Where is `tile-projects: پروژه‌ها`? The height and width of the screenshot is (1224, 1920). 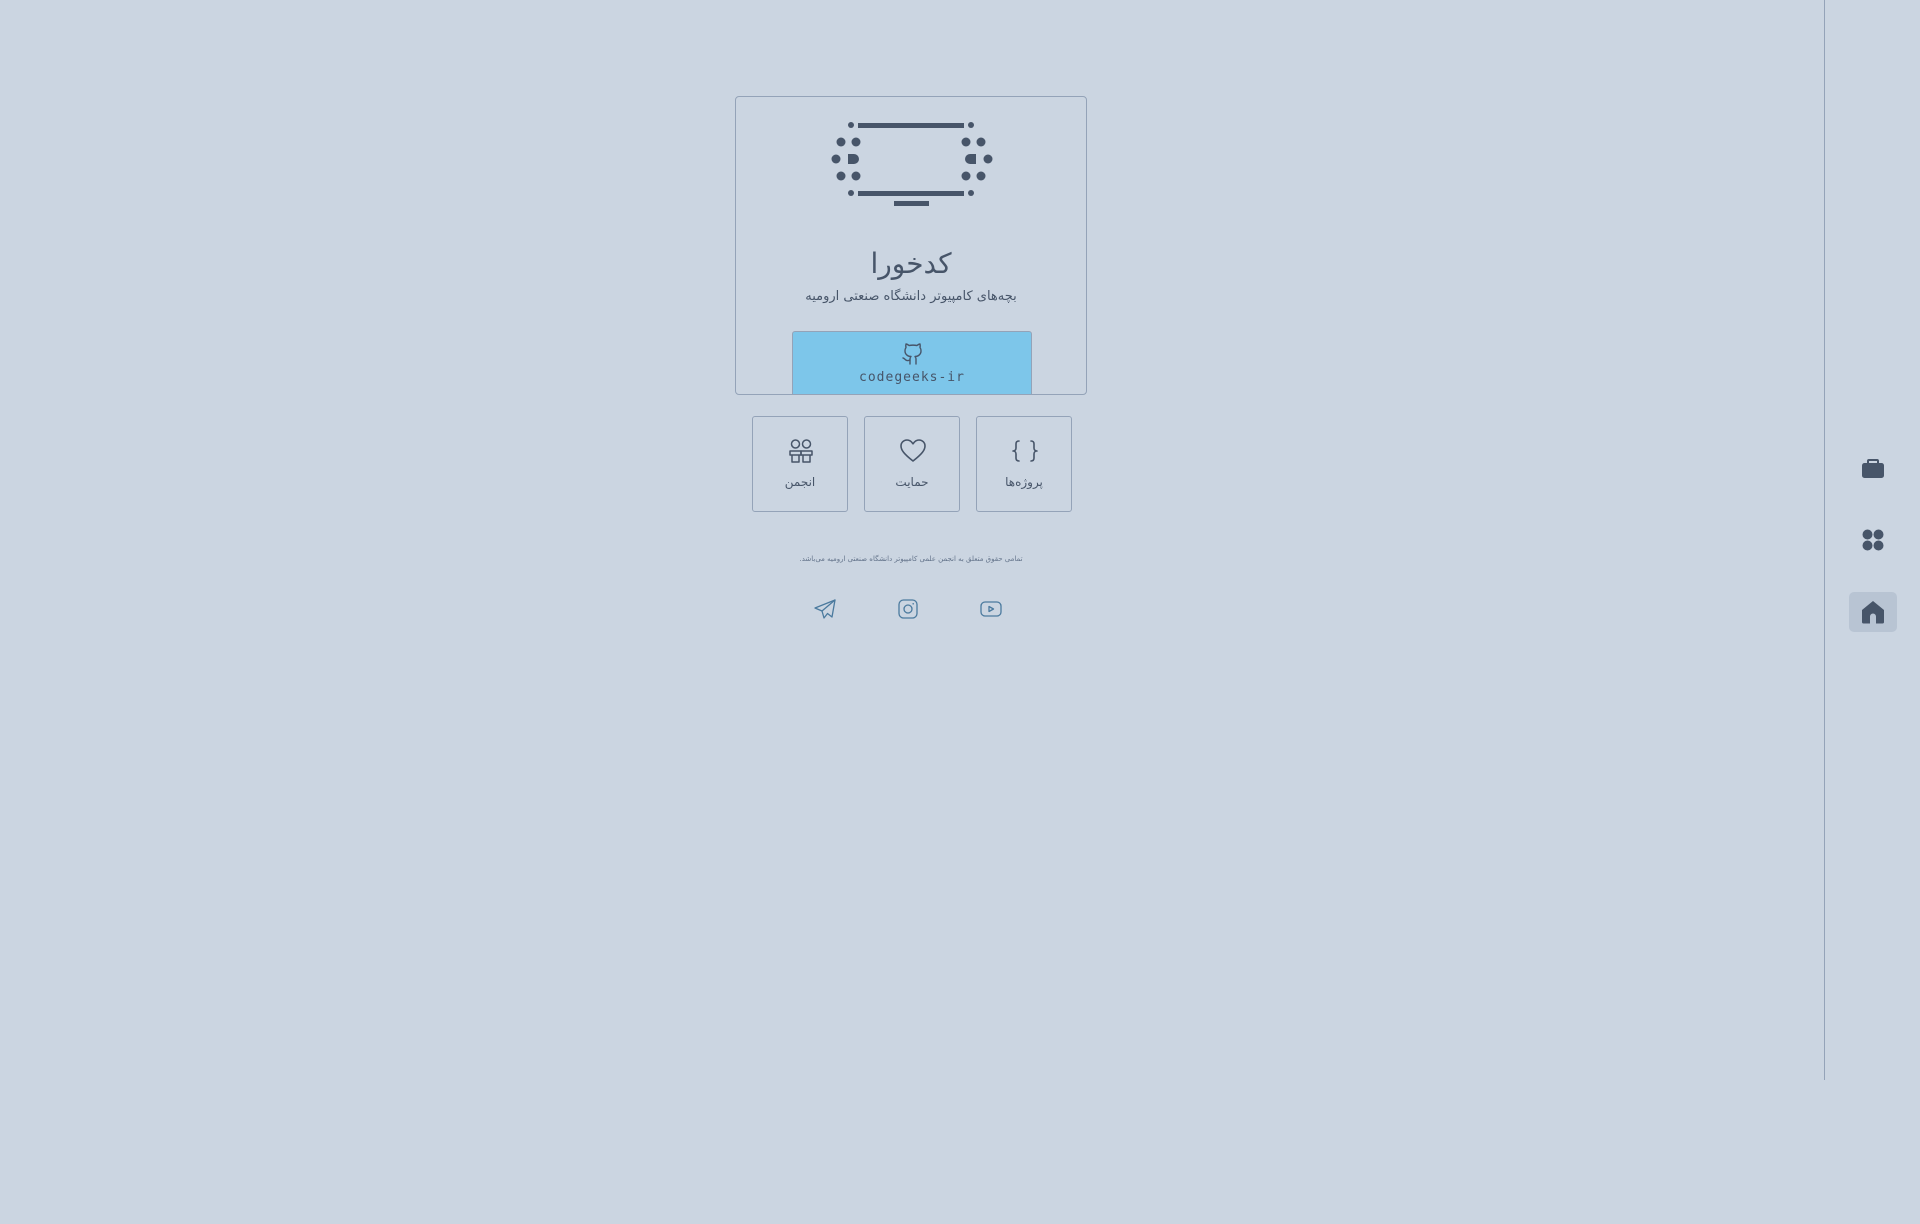 tile-projects: پروژه‌ها is located at coordinates (1024, 464).